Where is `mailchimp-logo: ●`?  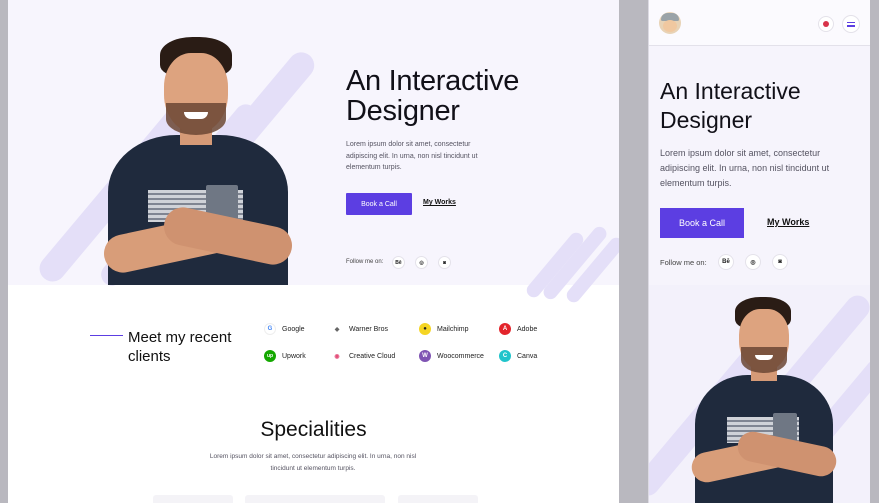
mailchimp-logo: ● is located at coordinates (425, 329).